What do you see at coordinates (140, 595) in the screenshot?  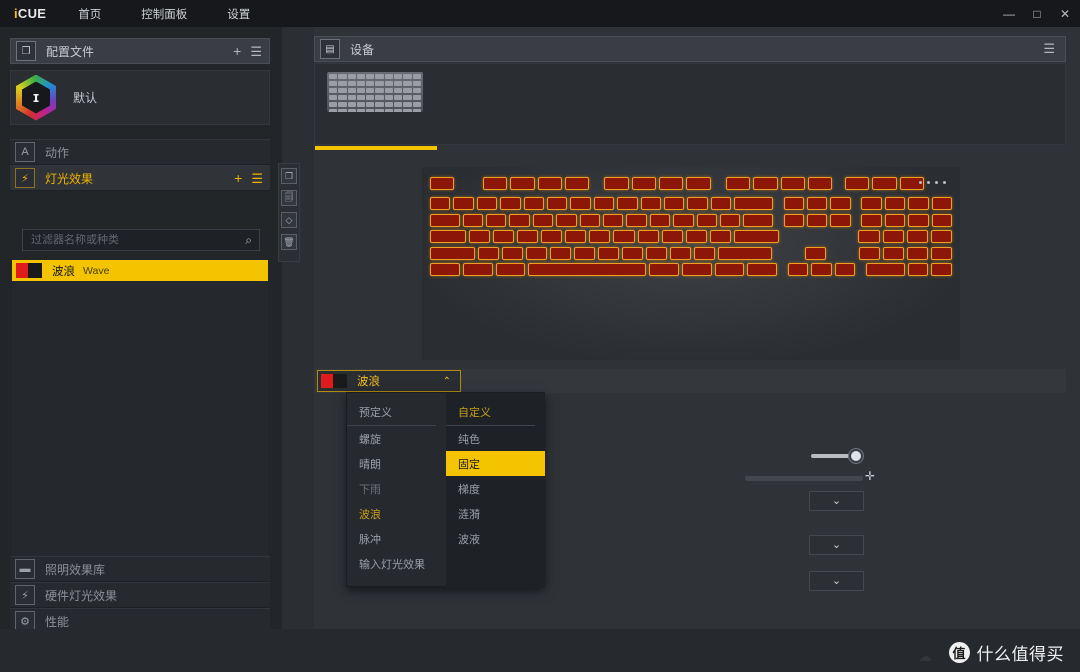 I see `sidebar-item-hardware-lighting: ⚡ 硬件灯光效果` at bounding box center [140, 595].